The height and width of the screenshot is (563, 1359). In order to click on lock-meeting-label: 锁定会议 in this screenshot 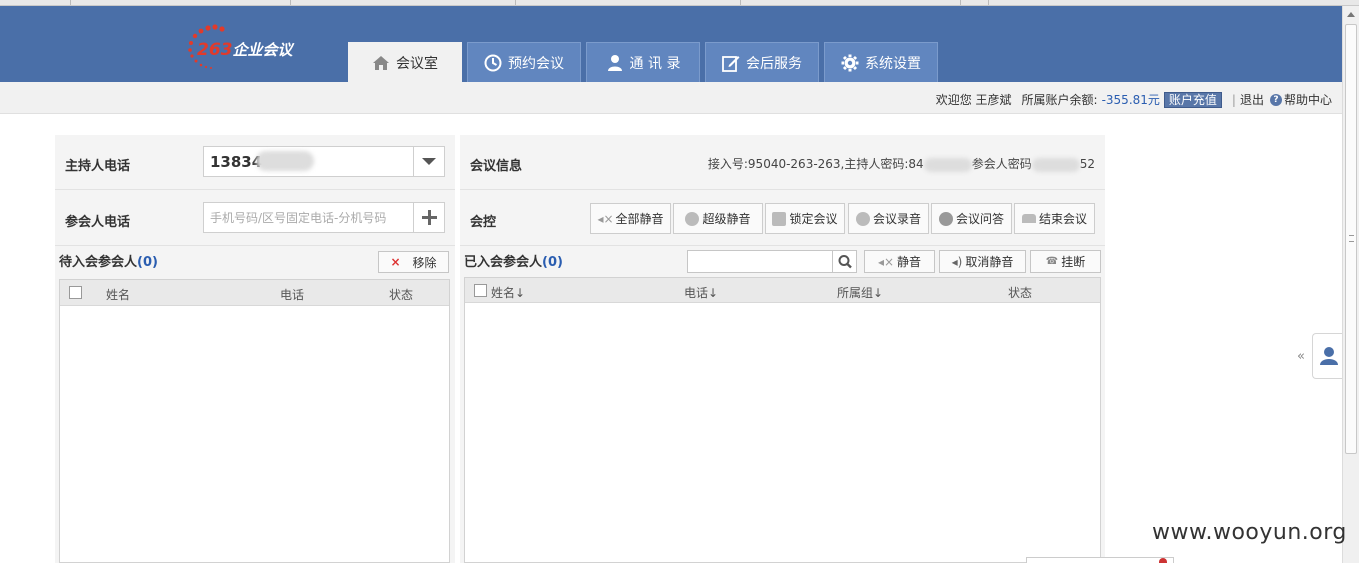, I will do `click(813, 219)`.